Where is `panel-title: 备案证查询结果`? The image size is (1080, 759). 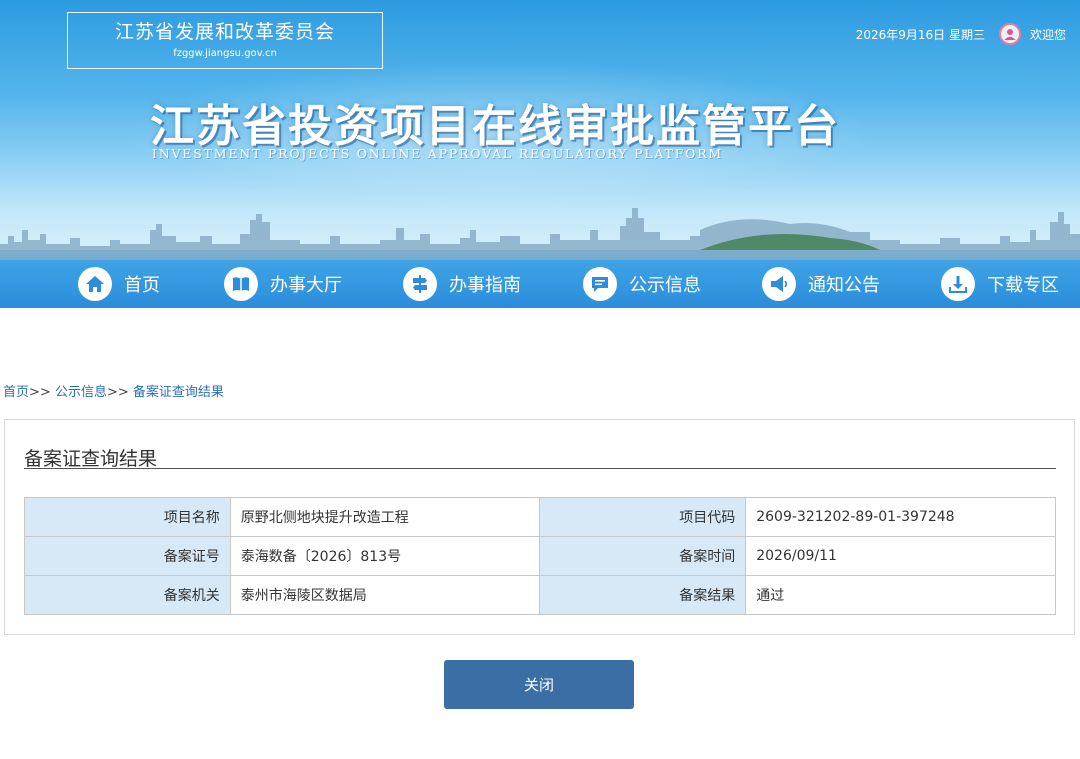
panel-title: 备案证查询结果 is located at coordinates (540, 457).